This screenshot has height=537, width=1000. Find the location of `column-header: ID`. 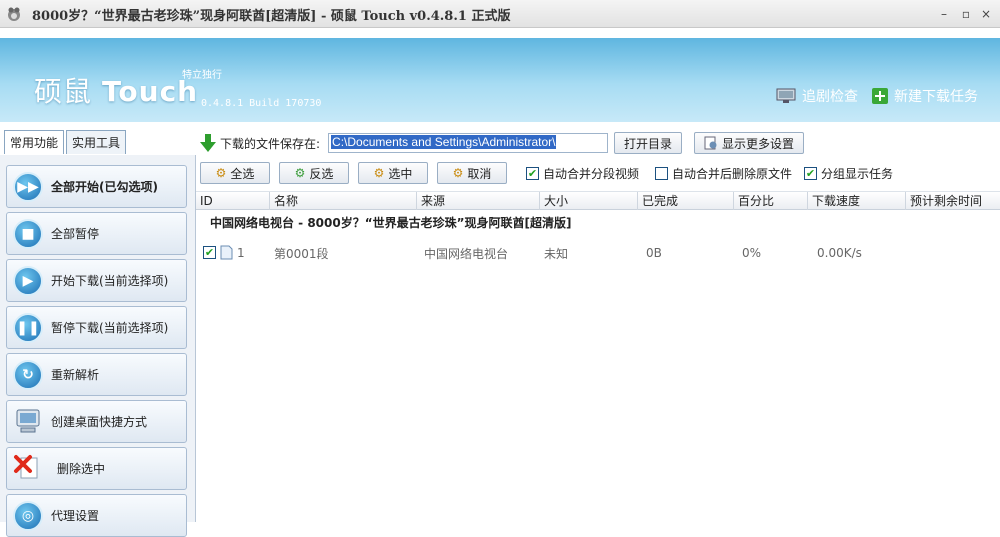

column-header: ID is located at coordinates (233, 201).